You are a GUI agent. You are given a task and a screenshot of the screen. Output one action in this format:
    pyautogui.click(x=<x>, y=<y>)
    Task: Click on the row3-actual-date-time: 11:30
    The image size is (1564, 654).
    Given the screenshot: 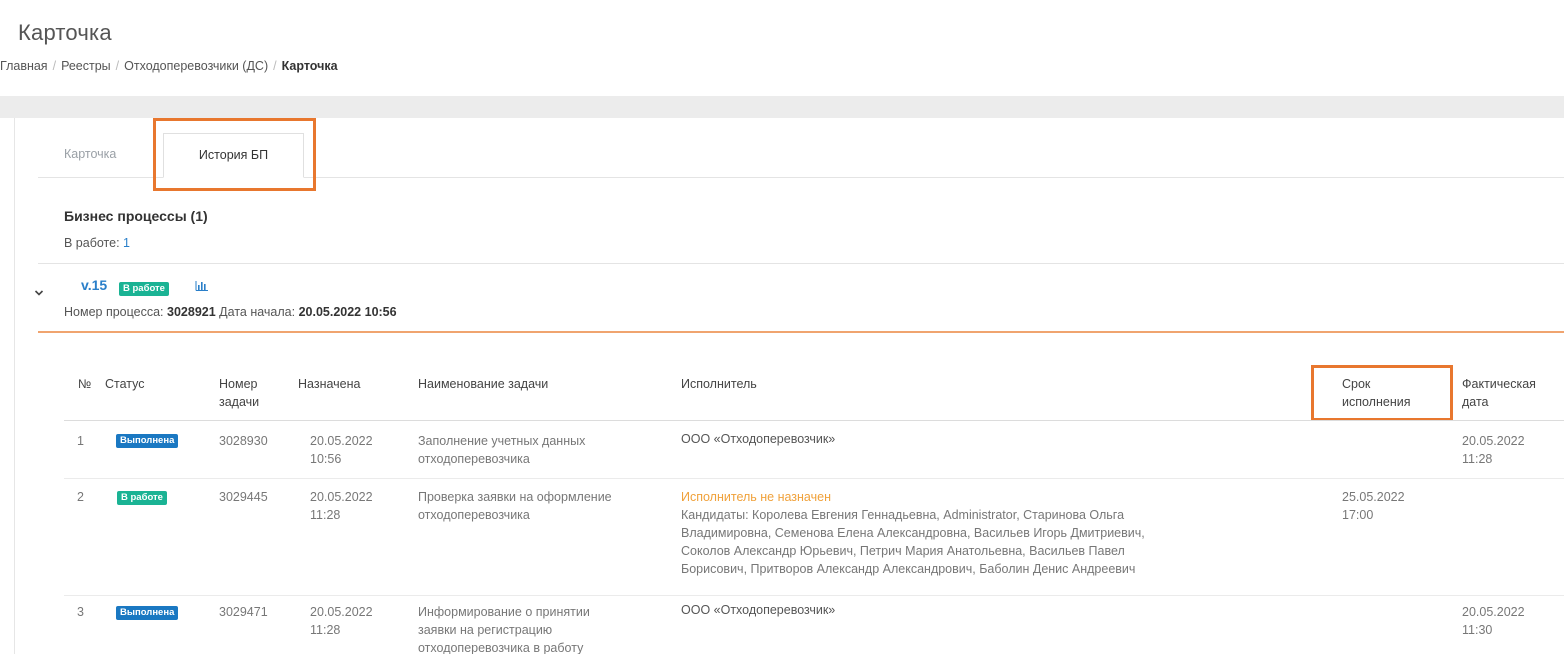 What is the action you would take?
    pyautogui.click(x=1477, y=630)
    